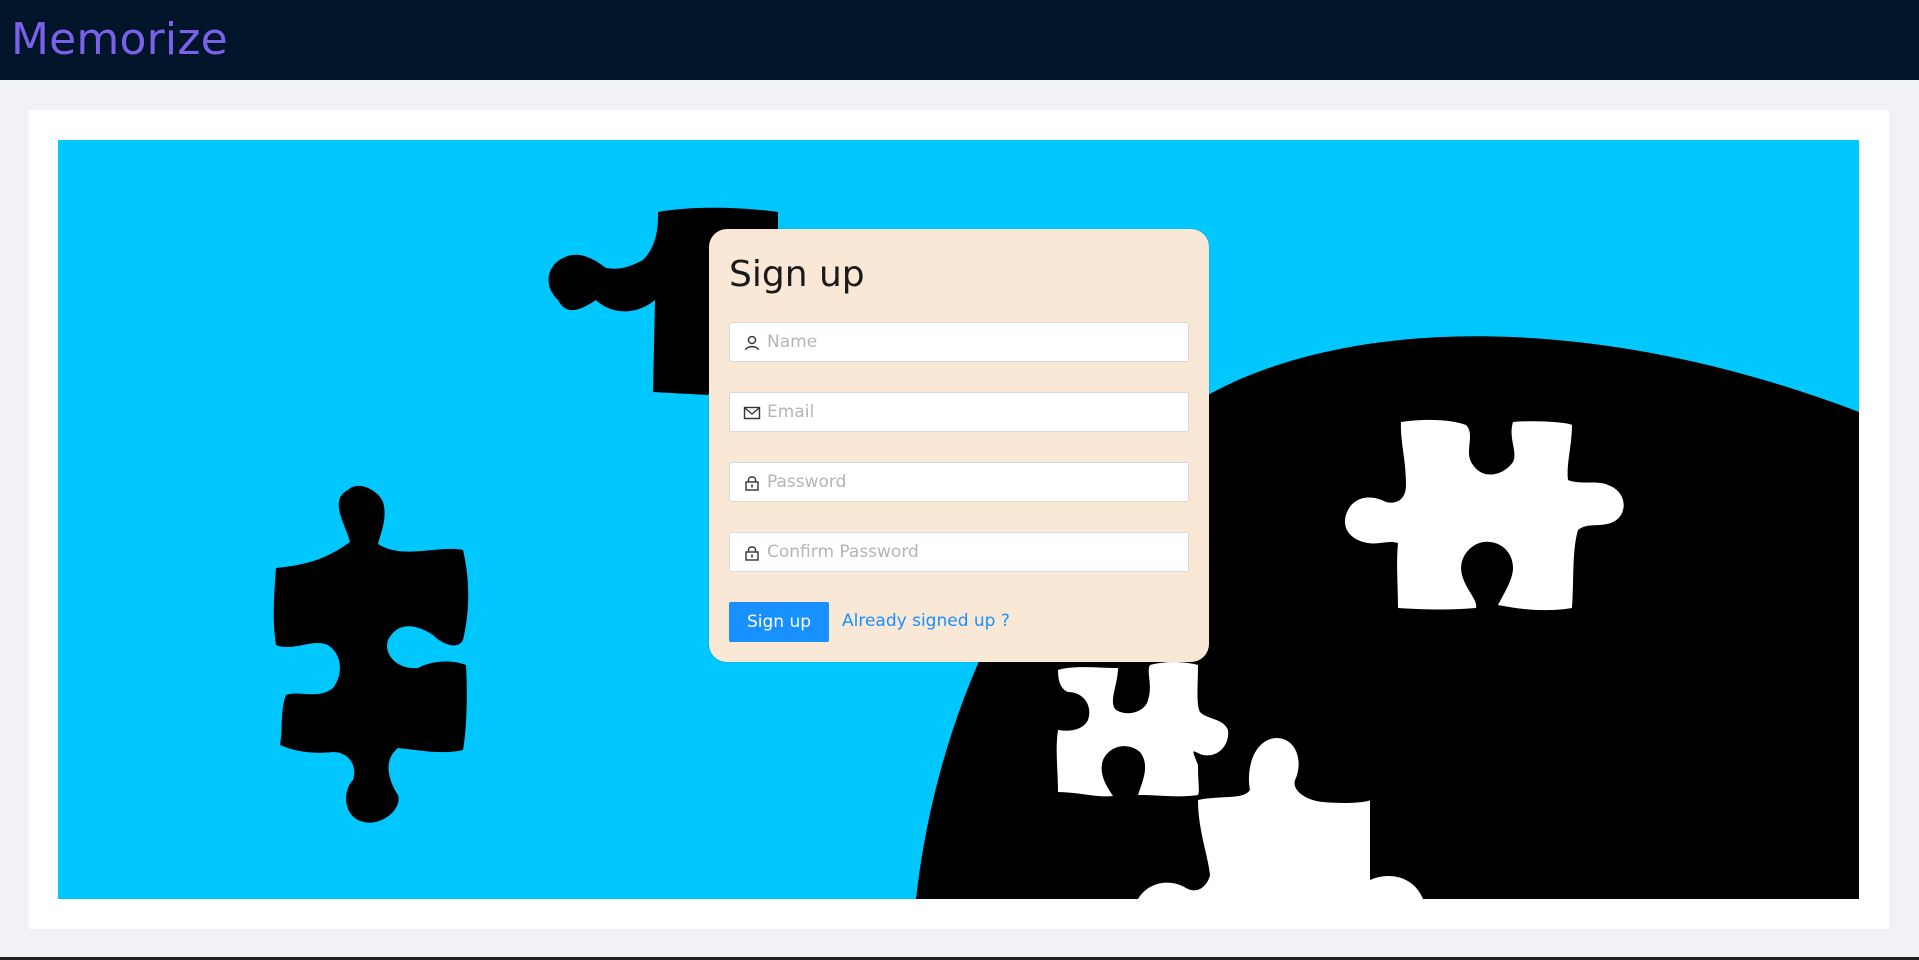  What do you see at coordinates (959, 445) in the screenshot?
I see `signup-form-panel: Sign up Sign up Already signed up ?` at bounding box center [959, 445].